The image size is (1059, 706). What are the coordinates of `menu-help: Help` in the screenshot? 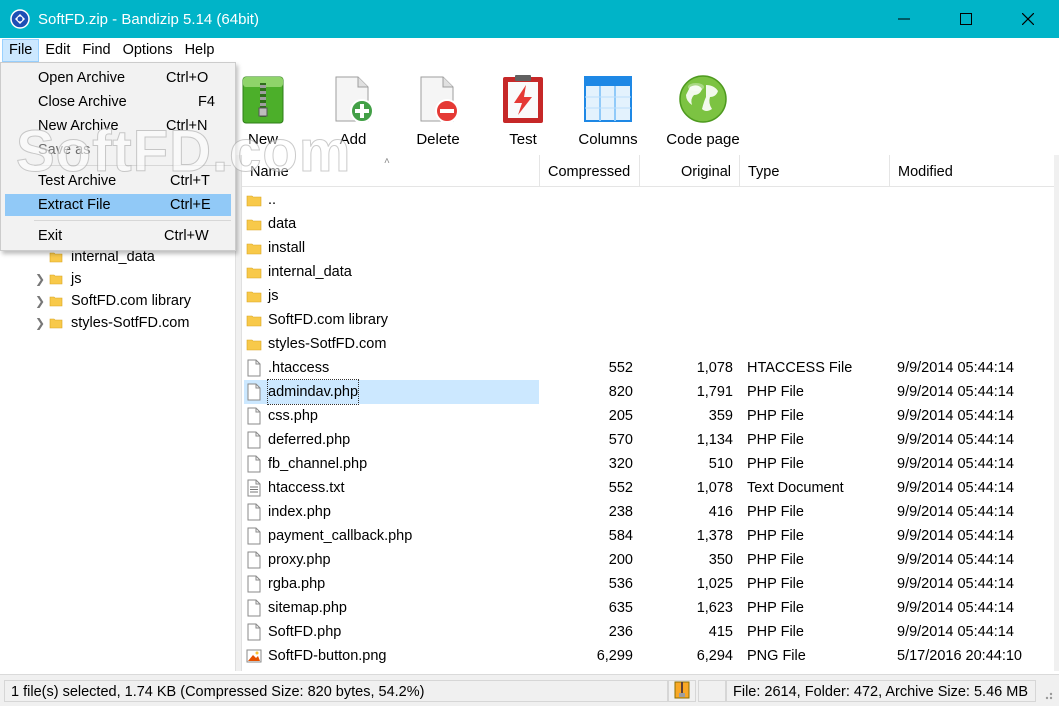 It's located at (200, 50).